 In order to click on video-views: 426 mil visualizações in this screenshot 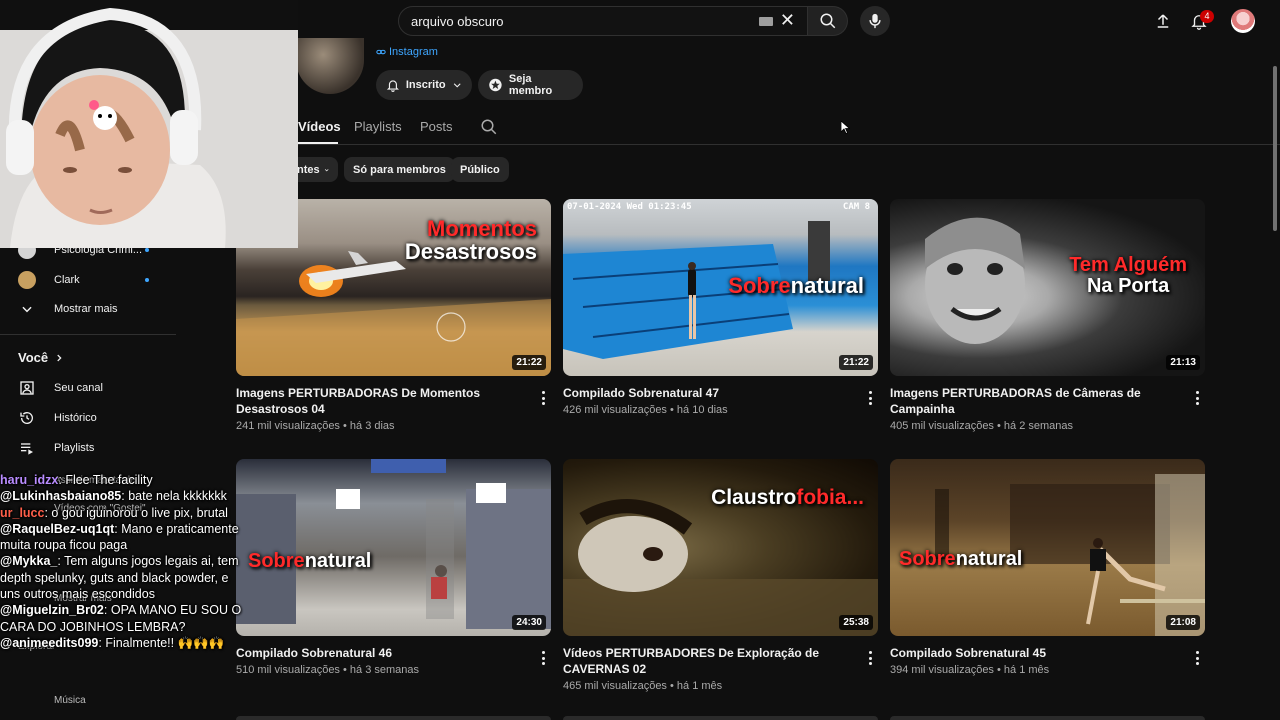, I will do `click(615, 410)`.